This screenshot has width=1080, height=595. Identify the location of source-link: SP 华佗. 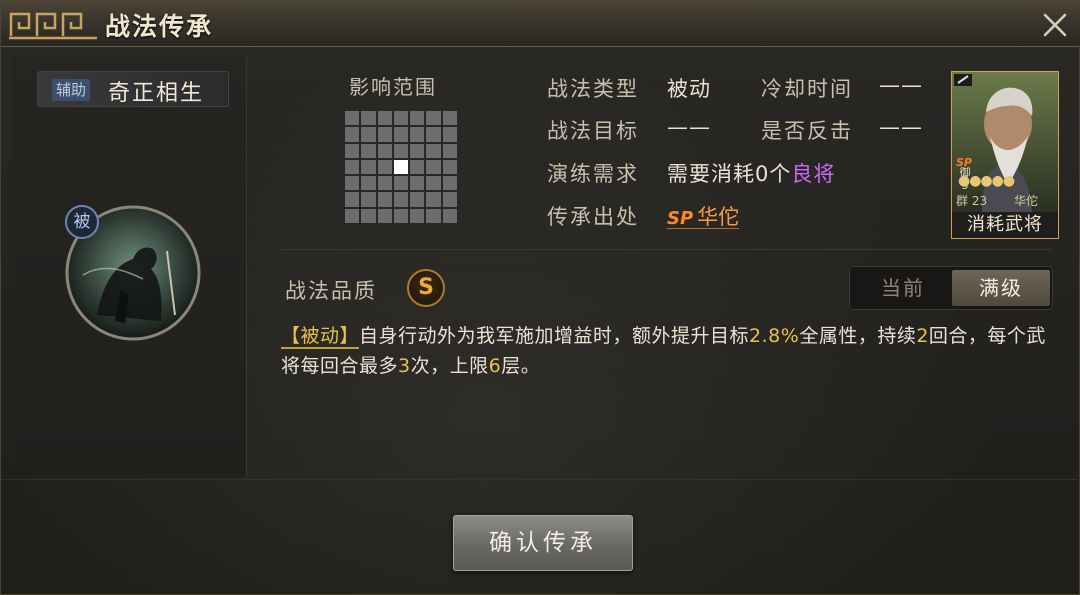
(703, 215).